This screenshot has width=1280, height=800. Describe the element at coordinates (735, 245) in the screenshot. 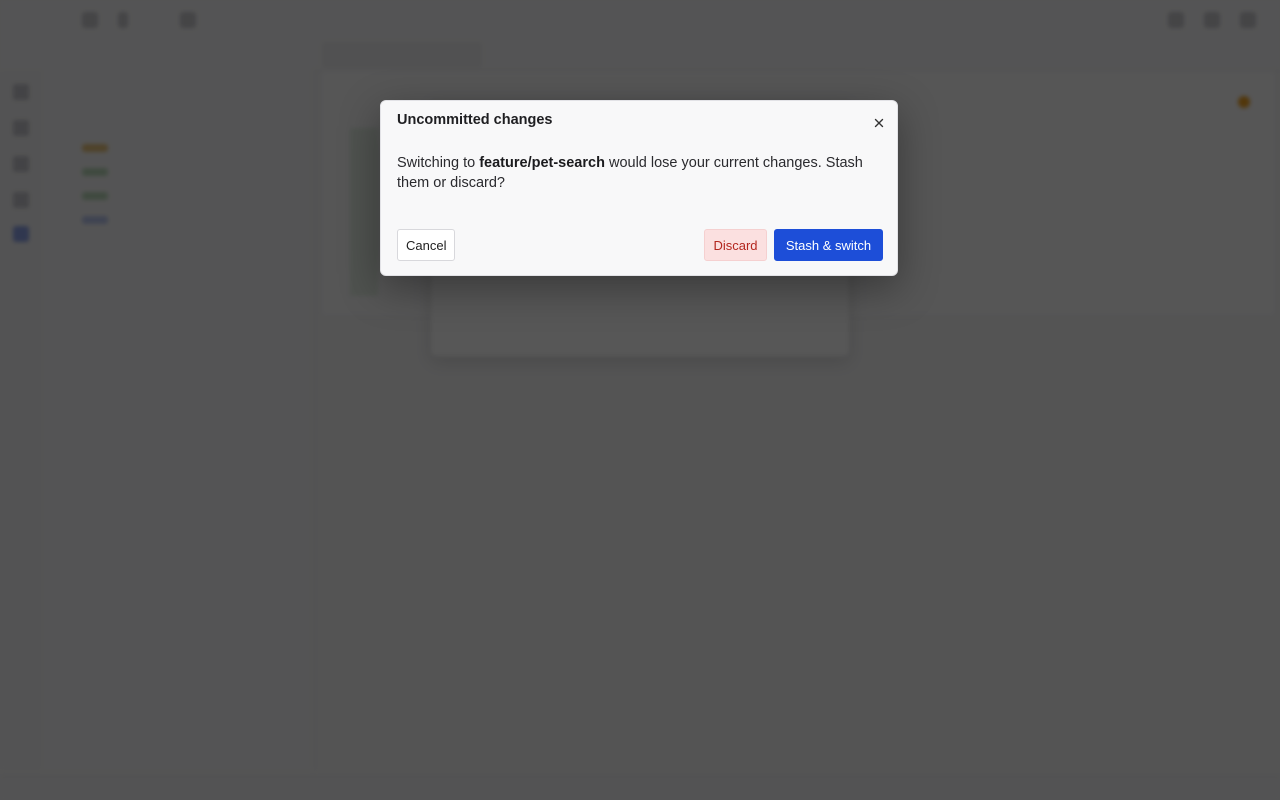

I see `discard-button: Discard` at that location.